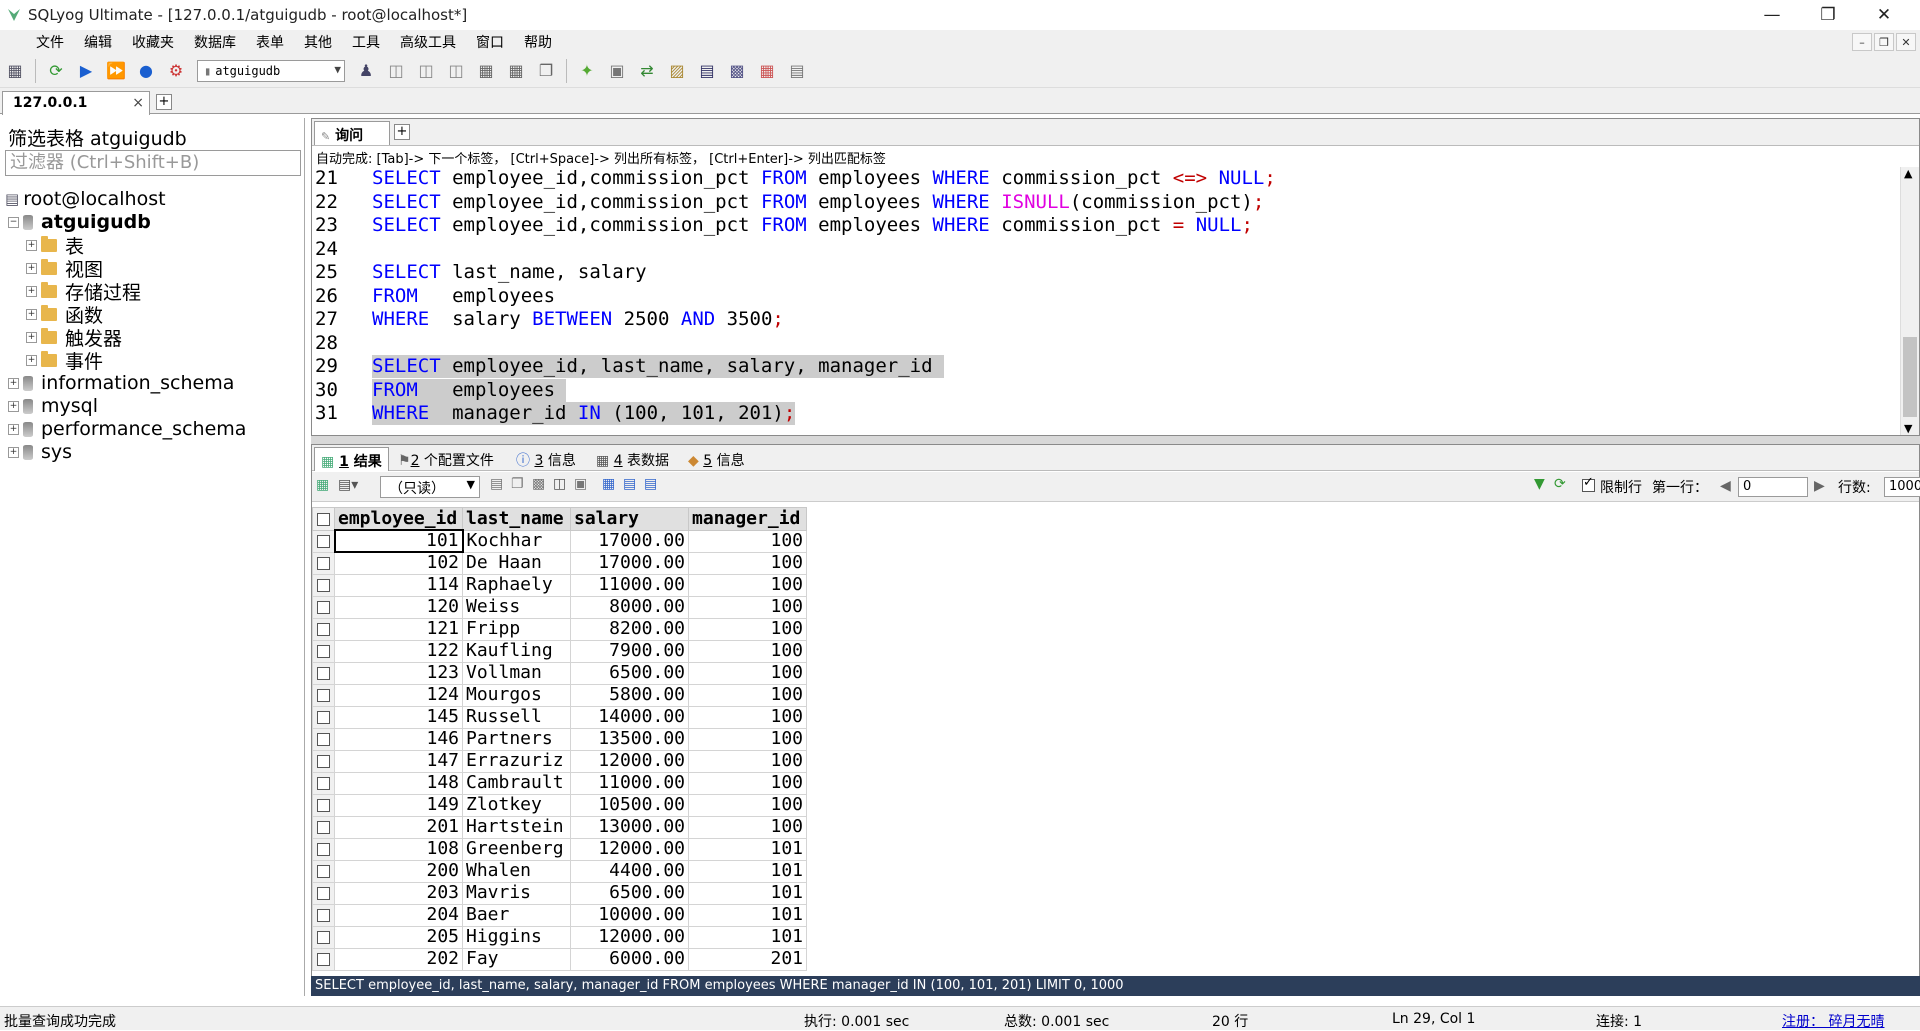 The width and height of the screenshot is (1920, 1031). Describe the element at coordinates (1862, 42) in the screenshot. I see `mdi-minimize-button: –` at that location.